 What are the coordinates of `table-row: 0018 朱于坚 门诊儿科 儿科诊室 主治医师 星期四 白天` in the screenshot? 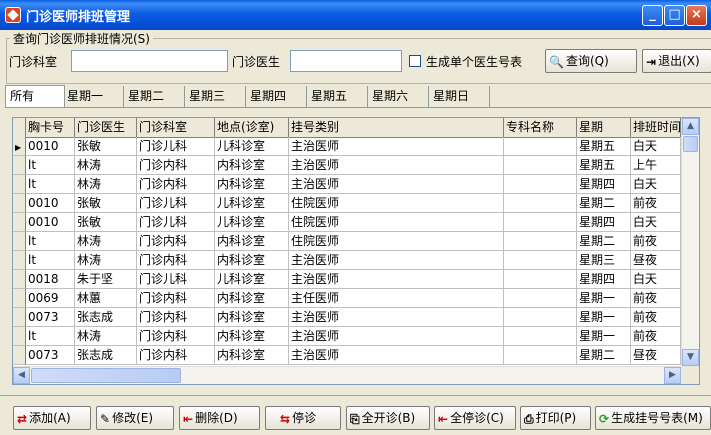 It's located at (347, 279).